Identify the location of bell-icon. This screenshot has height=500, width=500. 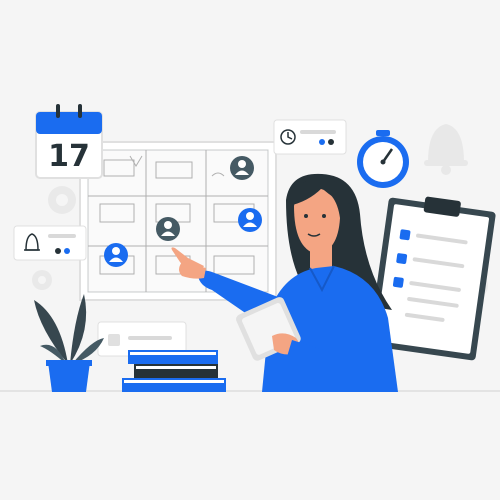
(446, 149).